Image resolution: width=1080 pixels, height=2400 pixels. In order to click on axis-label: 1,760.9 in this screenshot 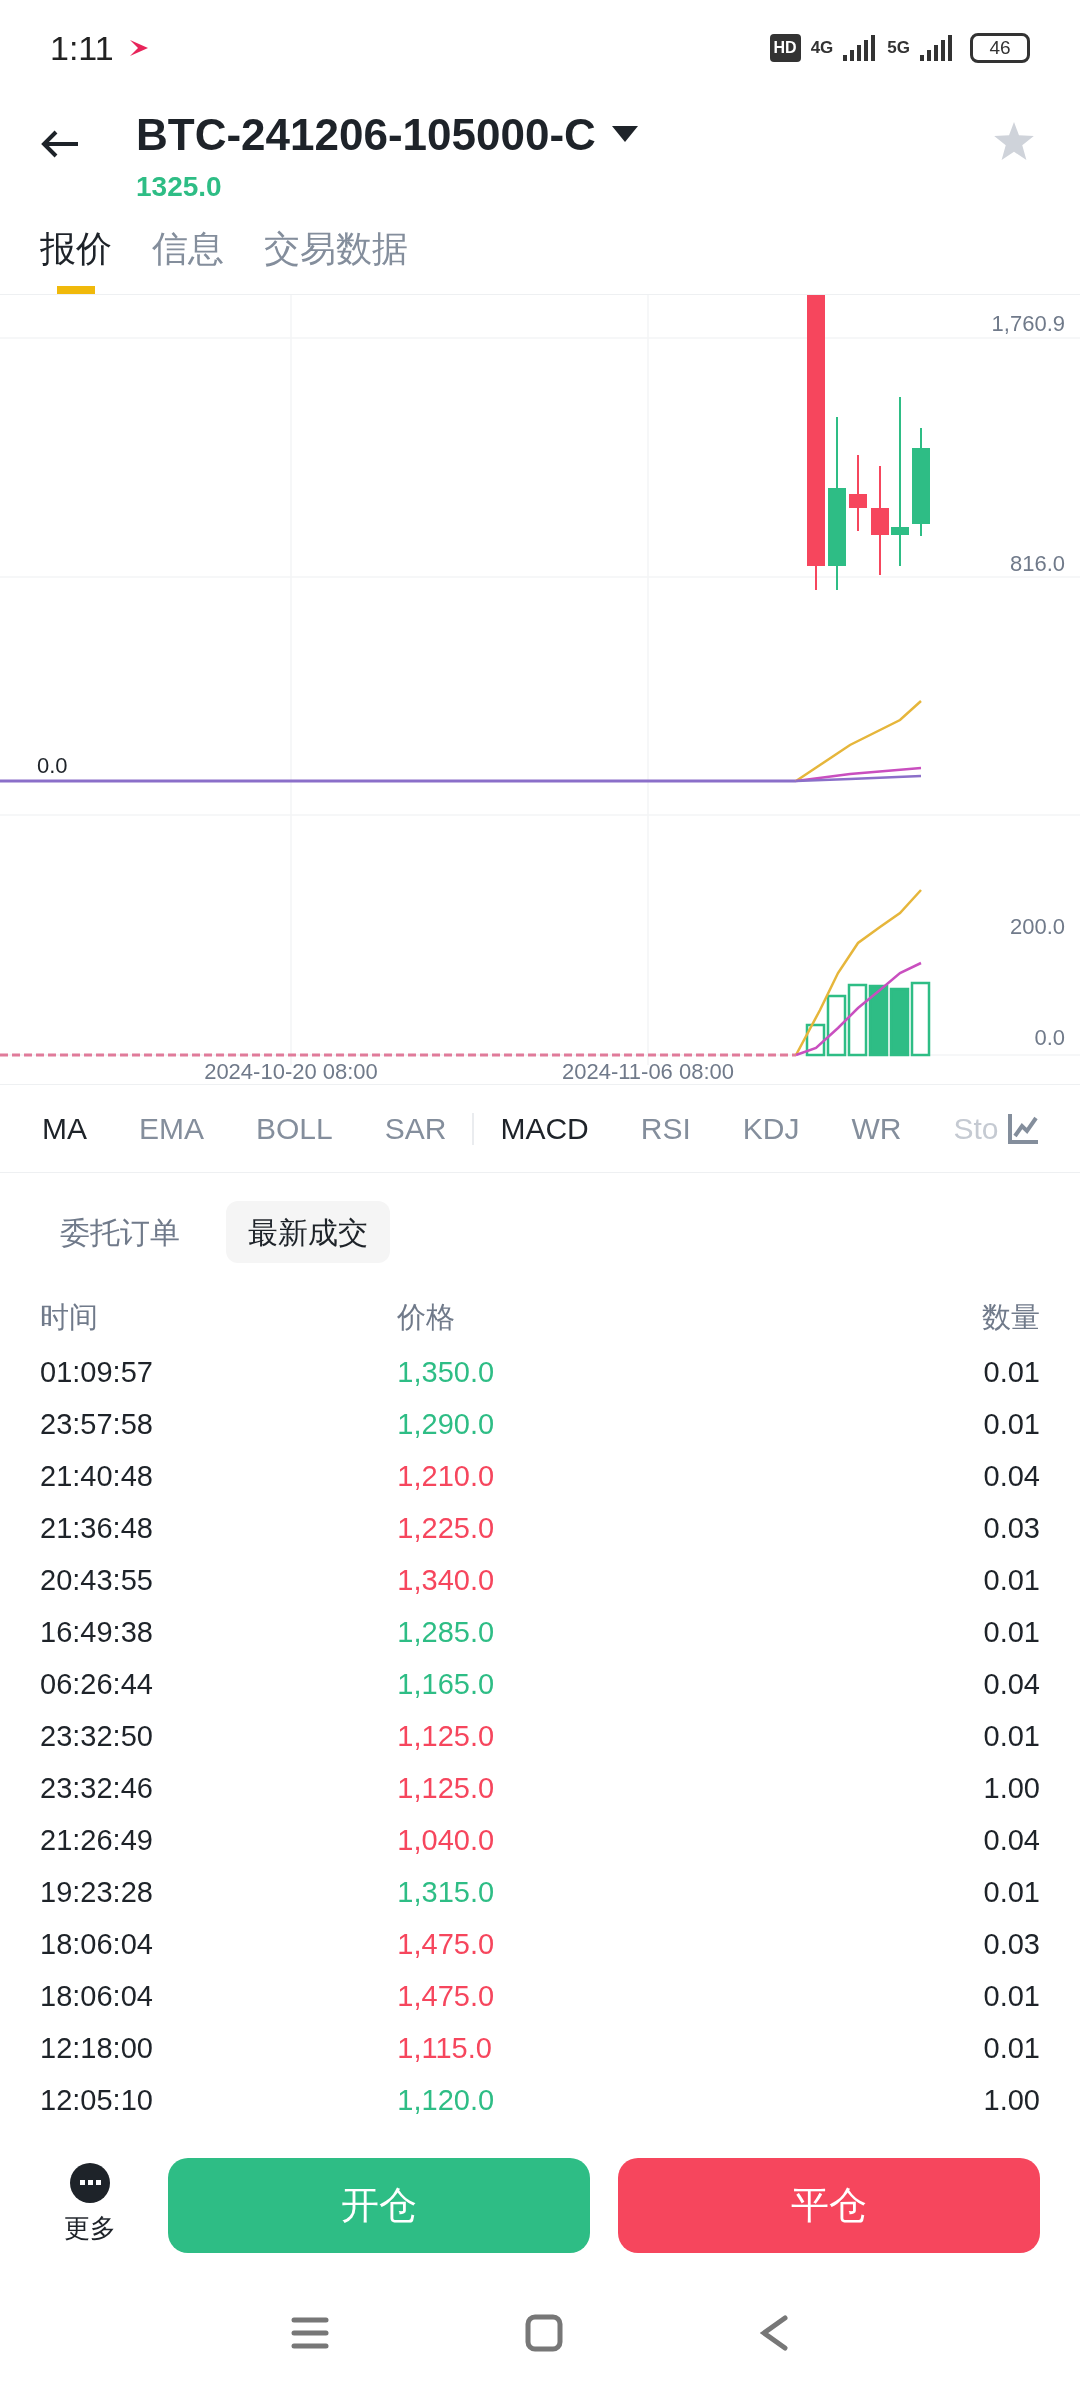, I will do `click(1028, 323)`.